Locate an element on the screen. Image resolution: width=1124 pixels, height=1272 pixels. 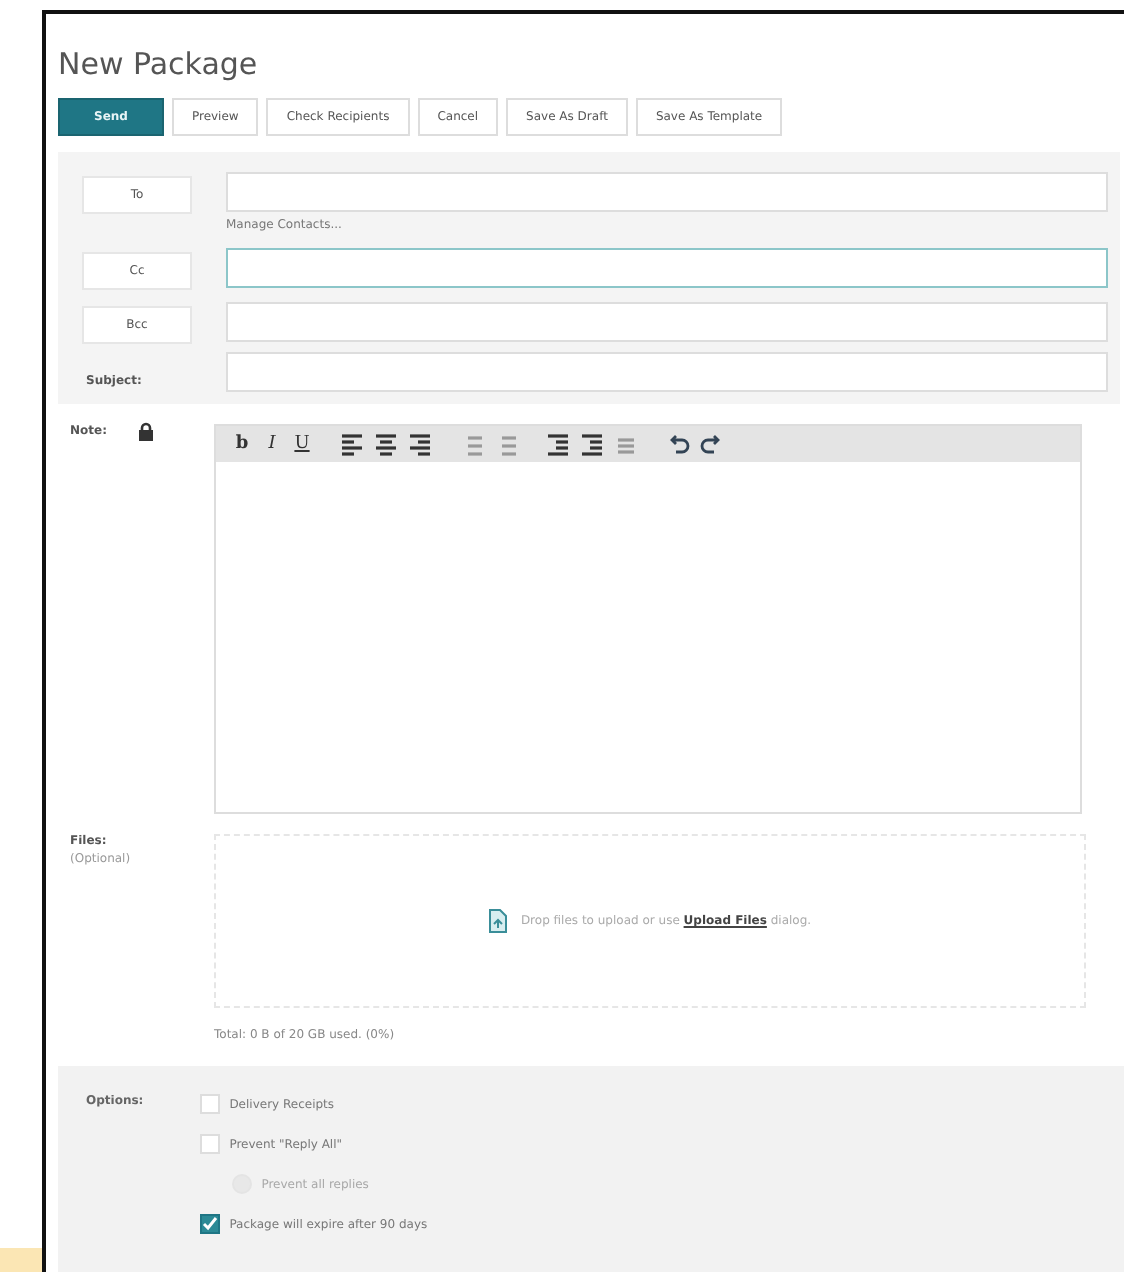
page-title: New Package is located at coordinates (159, 64).